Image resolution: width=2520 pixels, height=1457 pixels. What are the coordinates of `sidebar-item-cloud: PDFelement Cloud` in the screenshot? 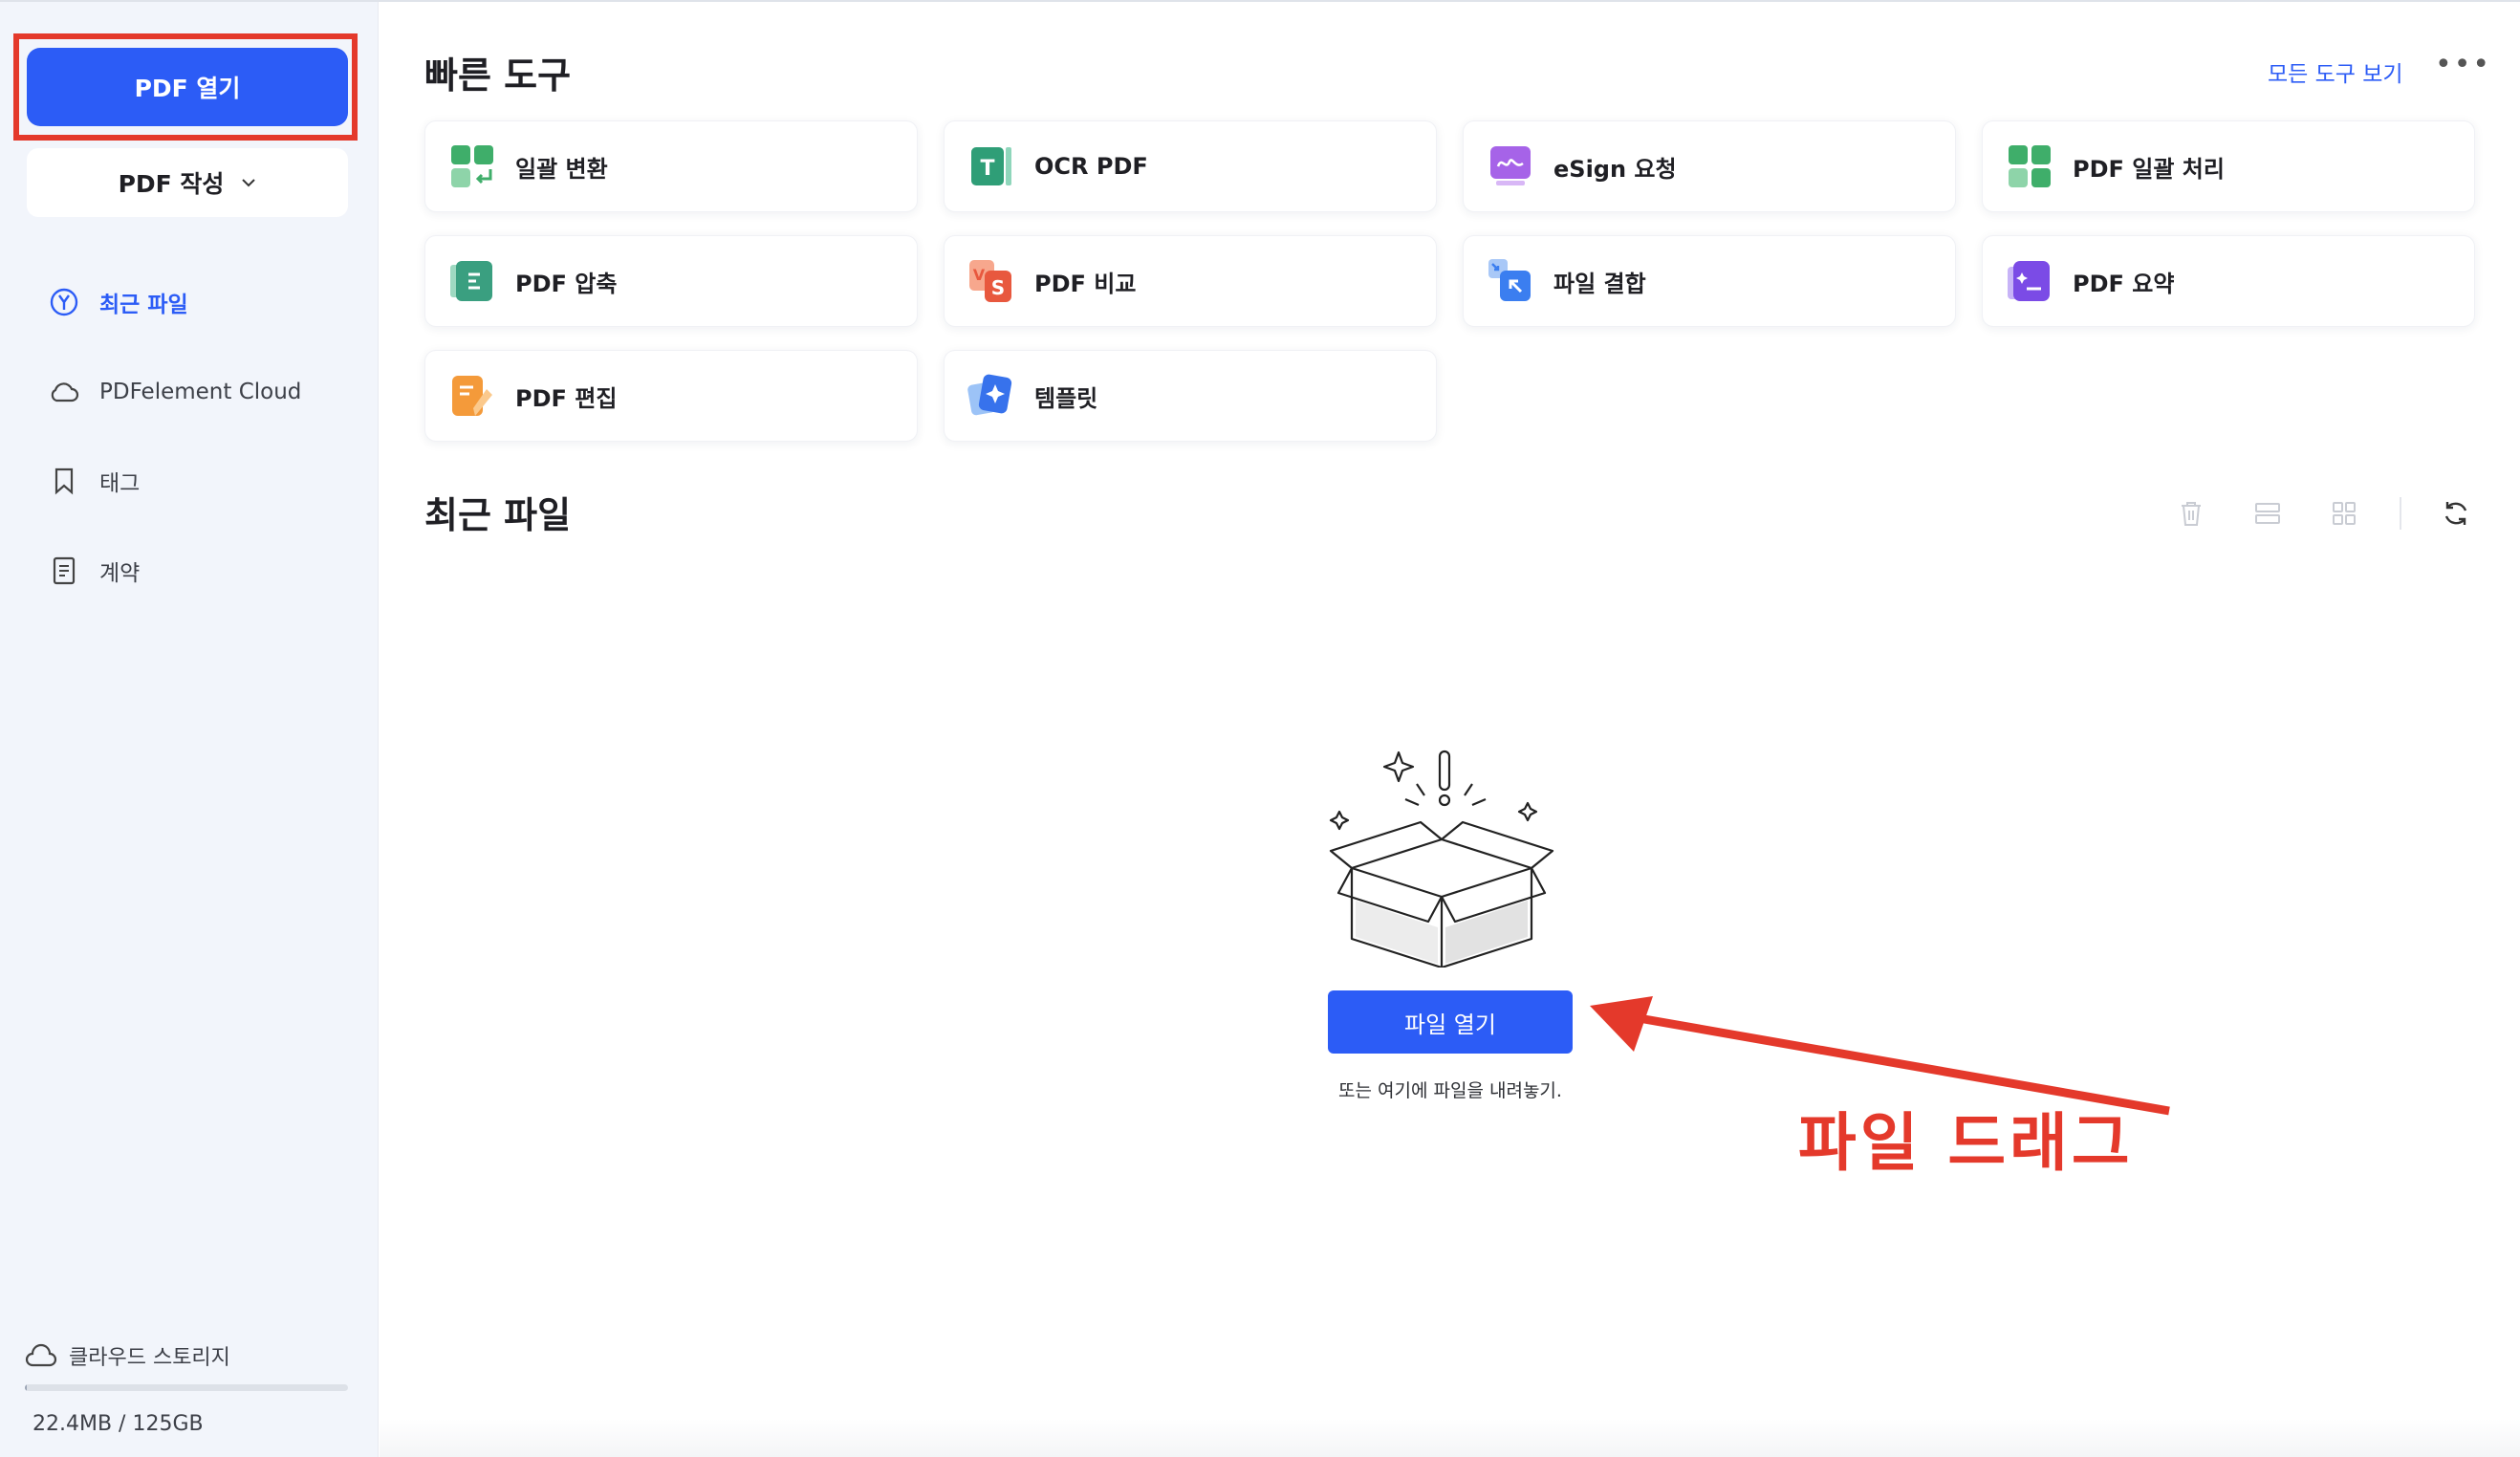 It's located at (175, 392).